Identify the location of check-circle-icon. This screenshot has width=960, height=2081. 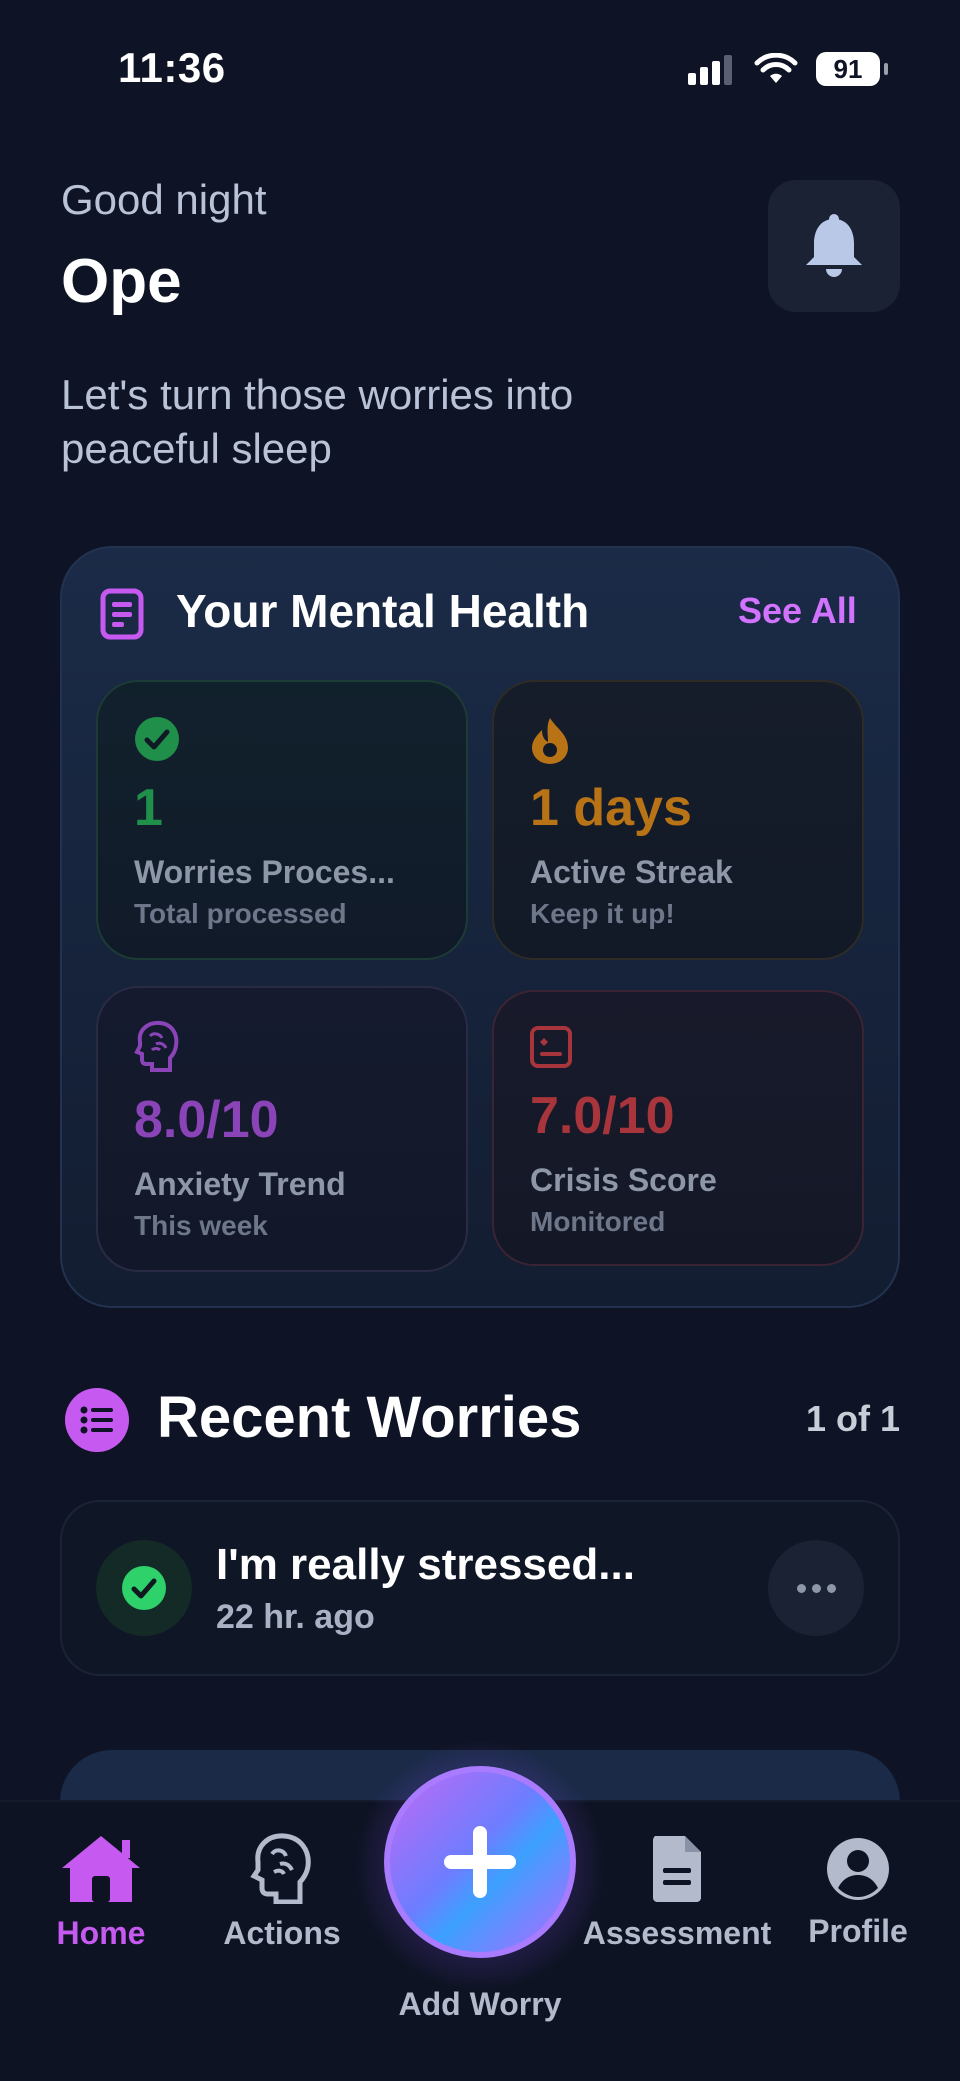
(157, 741).